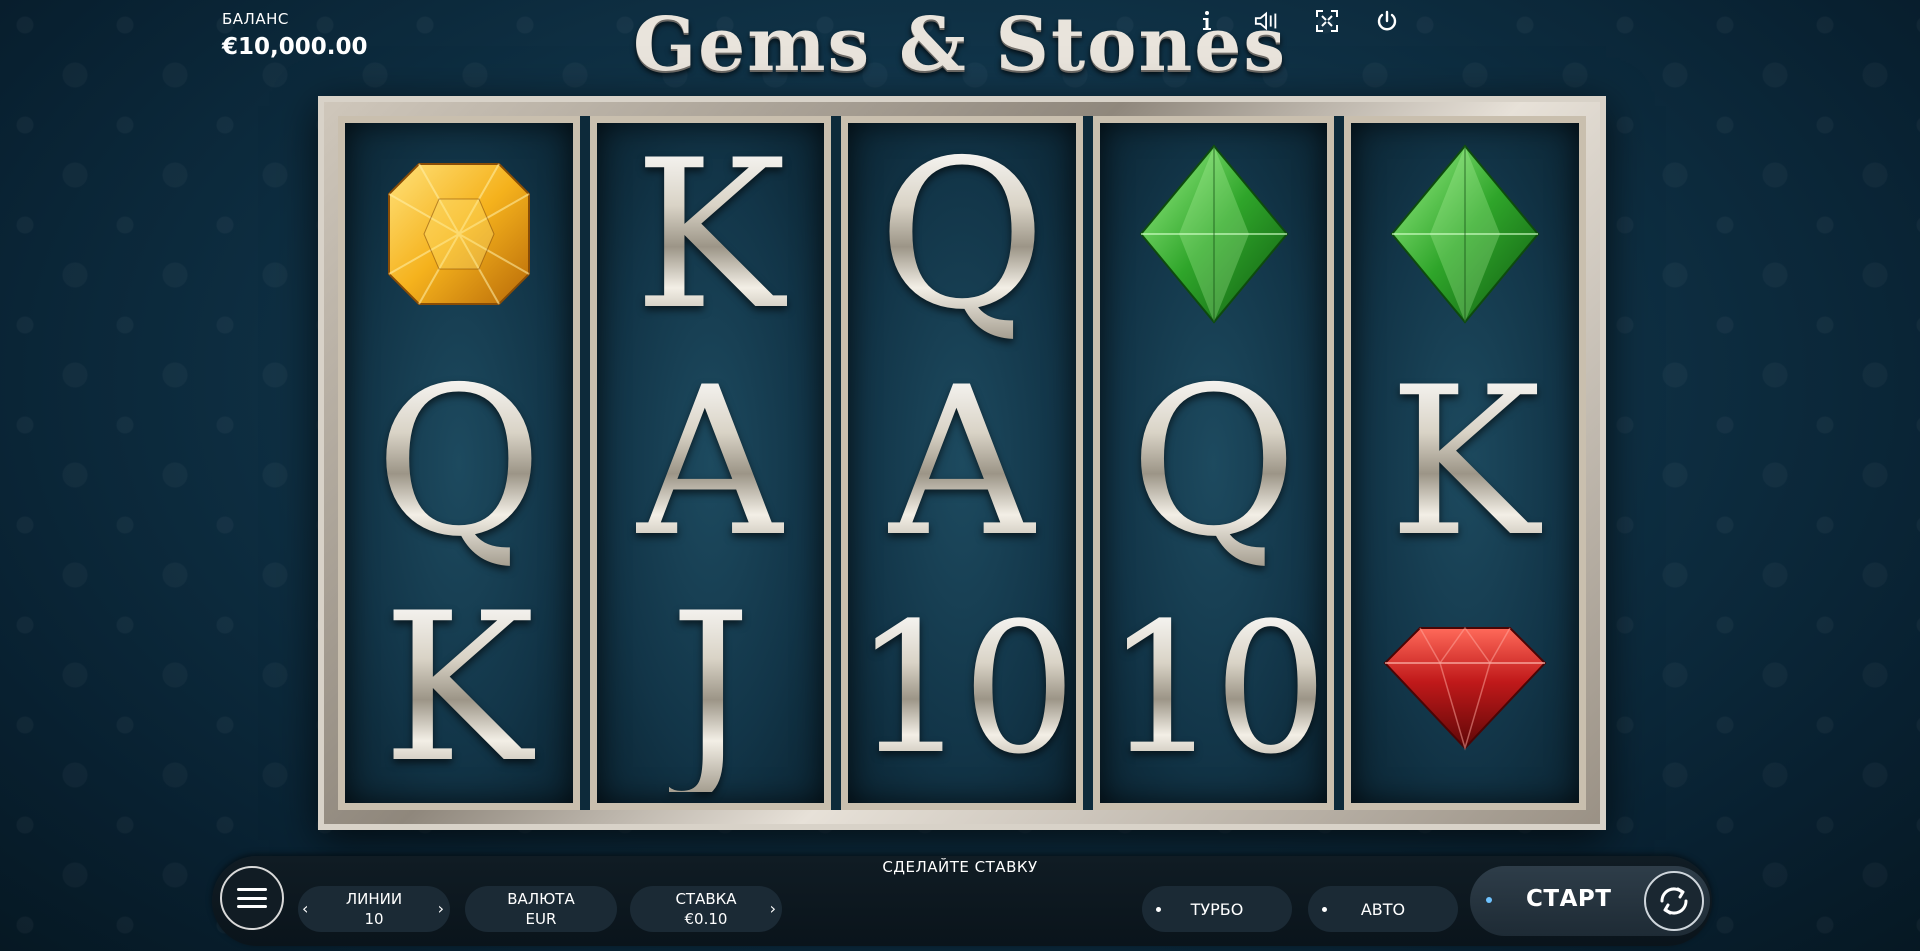  I want to click on bet-label: СТАВКА, so click(706, 899).